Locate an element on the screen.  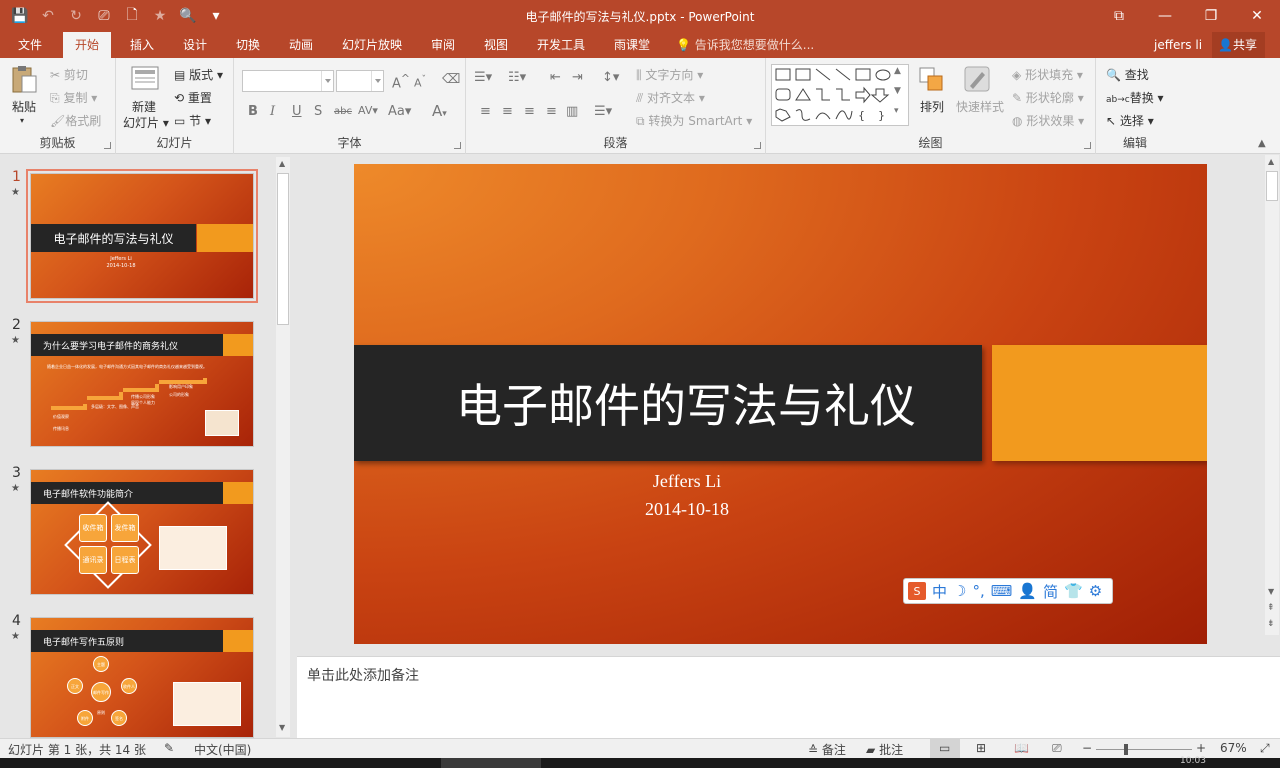
zoom-level: 67% is located at coordinates (1233, 748).